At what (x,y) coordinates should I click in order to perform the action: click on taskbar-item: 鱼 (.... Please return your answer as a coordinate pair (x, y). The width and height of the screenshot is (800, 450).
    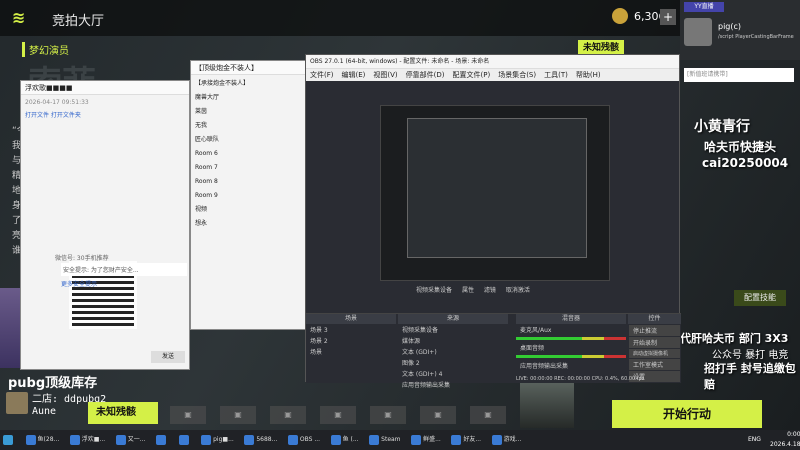
    Looking at the image, I should click on (345, 440).